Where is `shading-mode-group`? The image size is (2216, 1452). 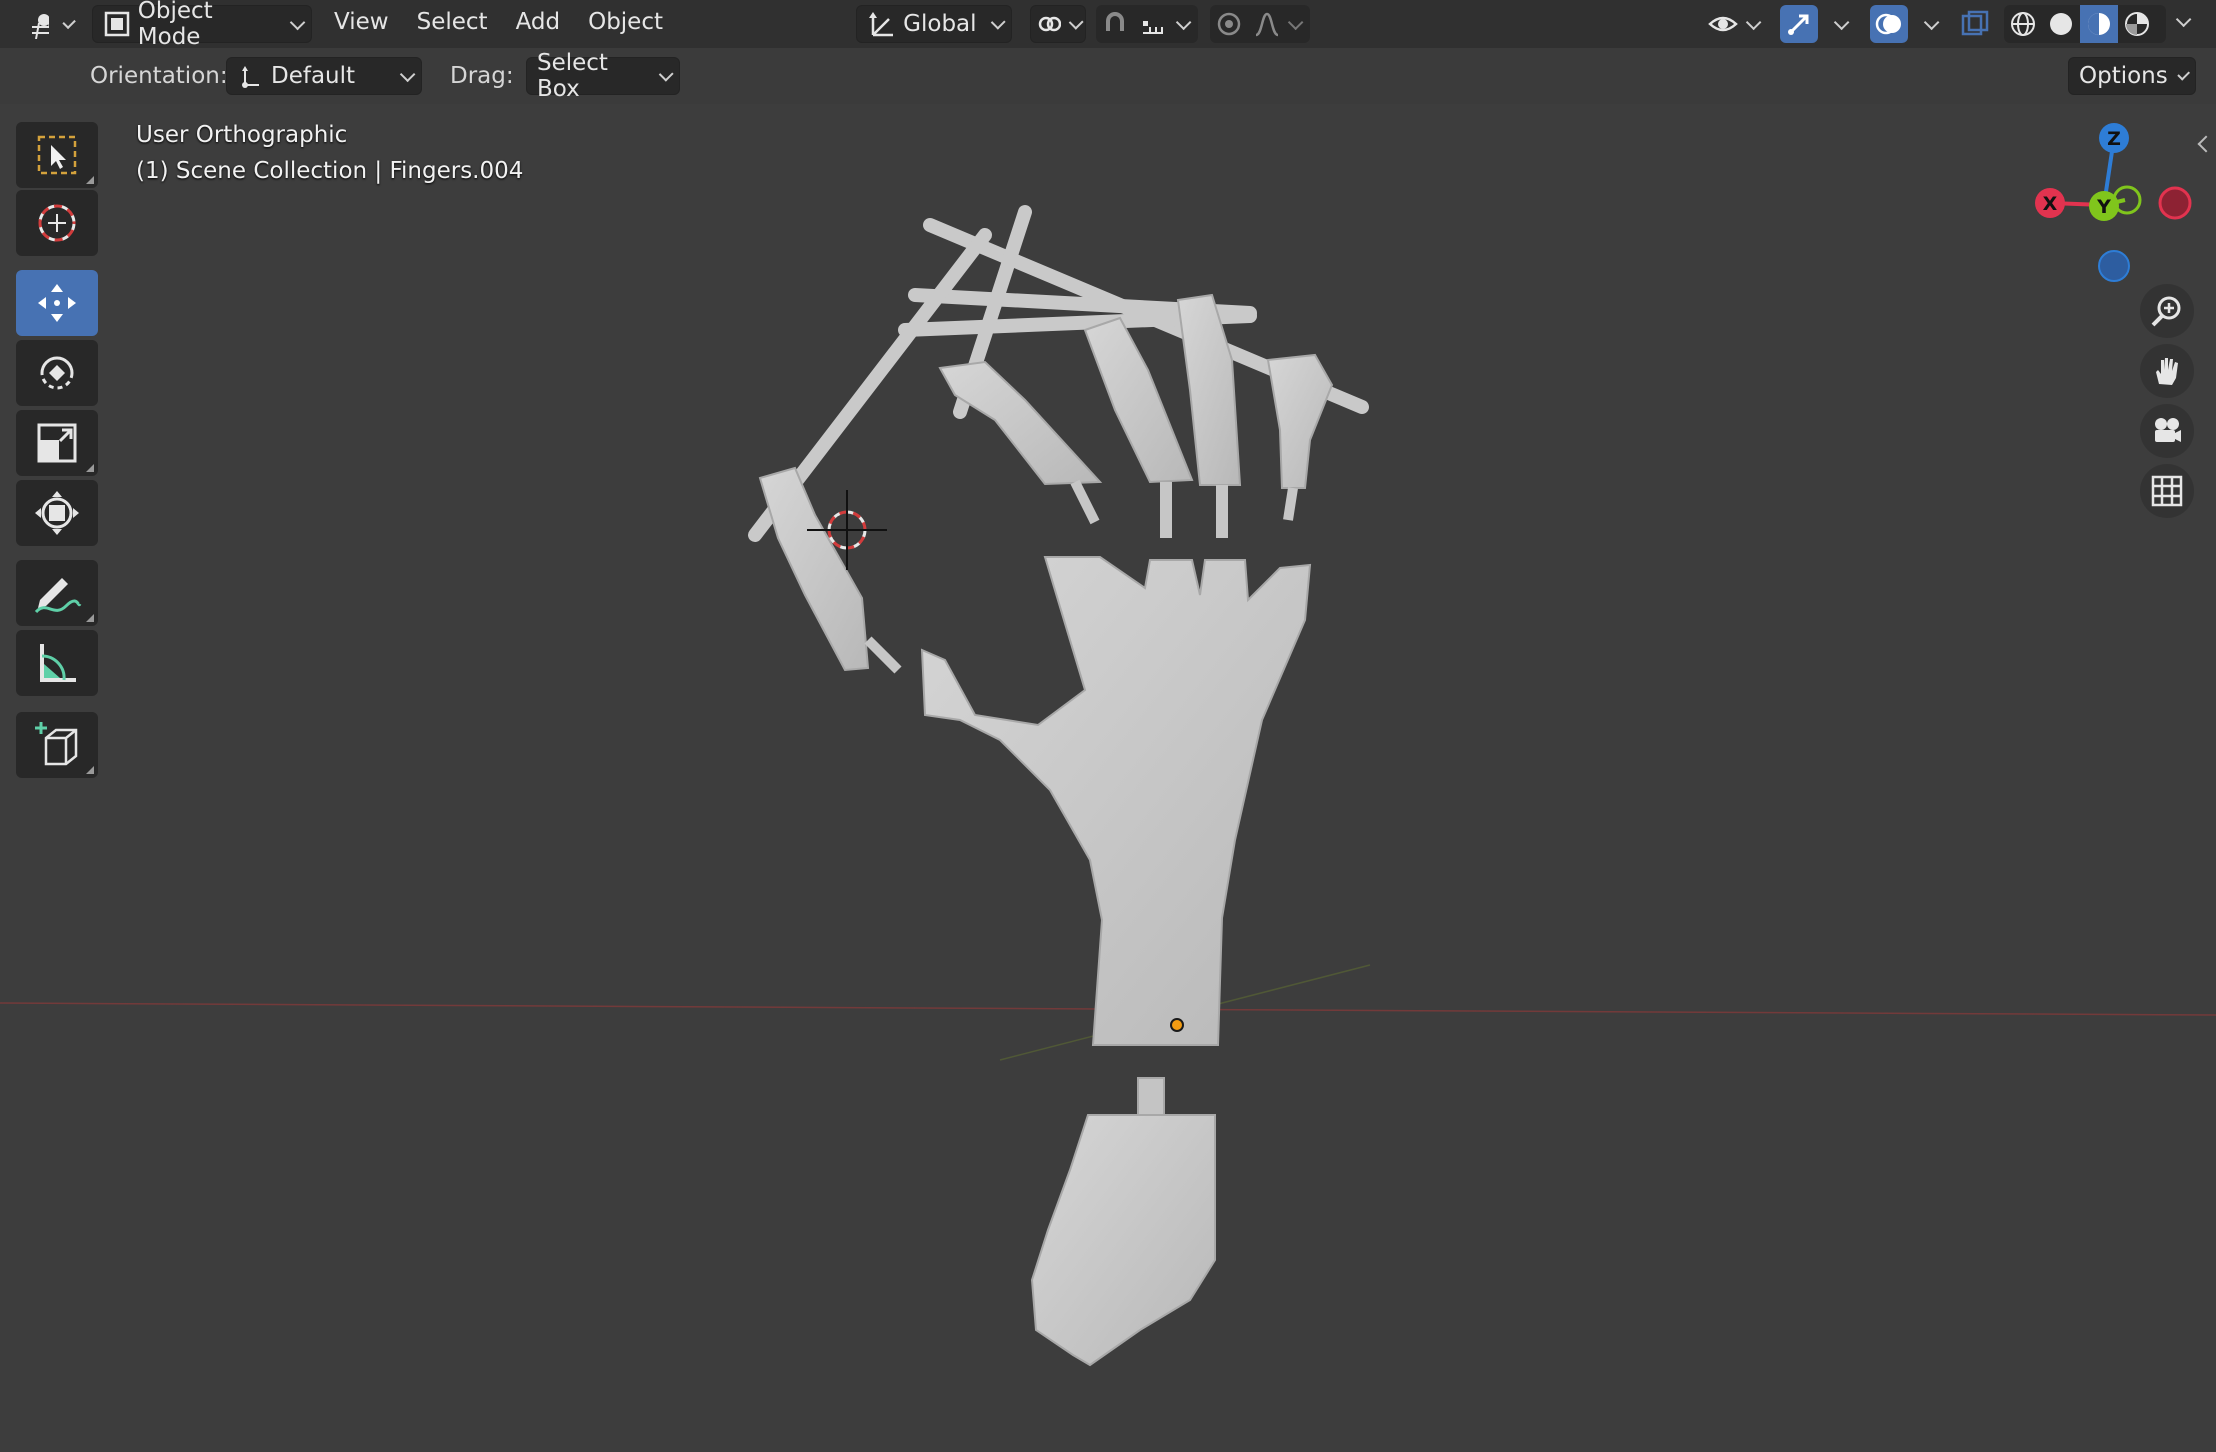
shading-mode-group is located at coordinates (2085, 24).